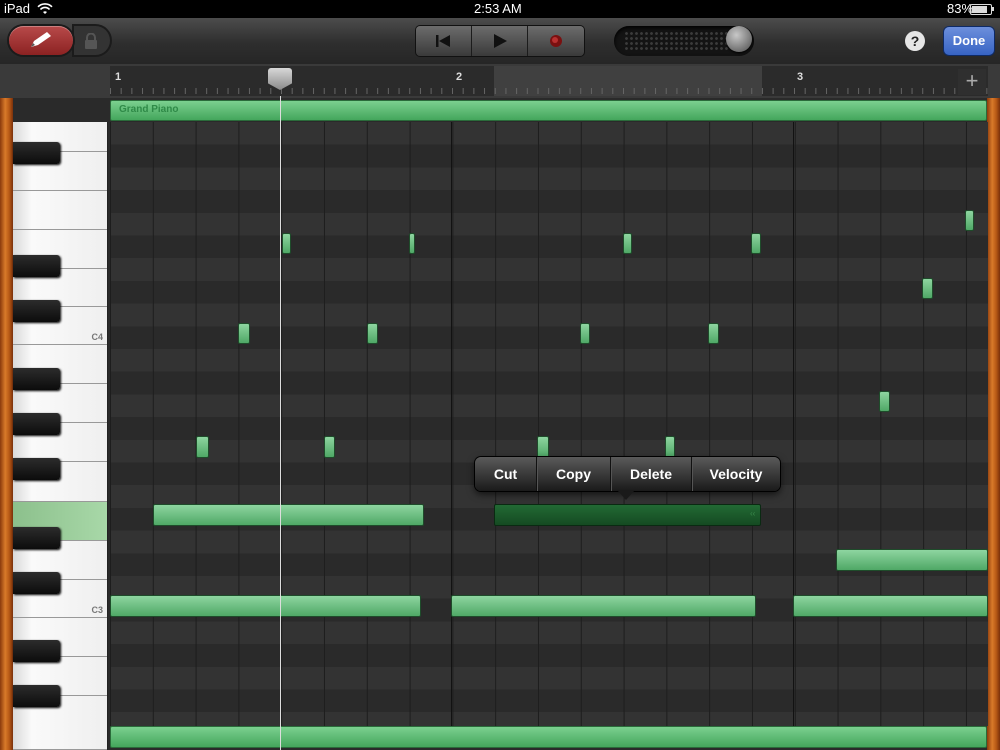  I want to click on key-label-c4: C4, so click(97, 337).